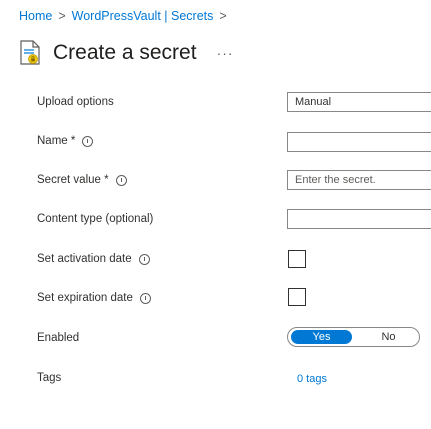 The width and height of the screenshot is (431, 429). I want to click on expiration-date-label-text: Set expiration date, so click(85, 298).